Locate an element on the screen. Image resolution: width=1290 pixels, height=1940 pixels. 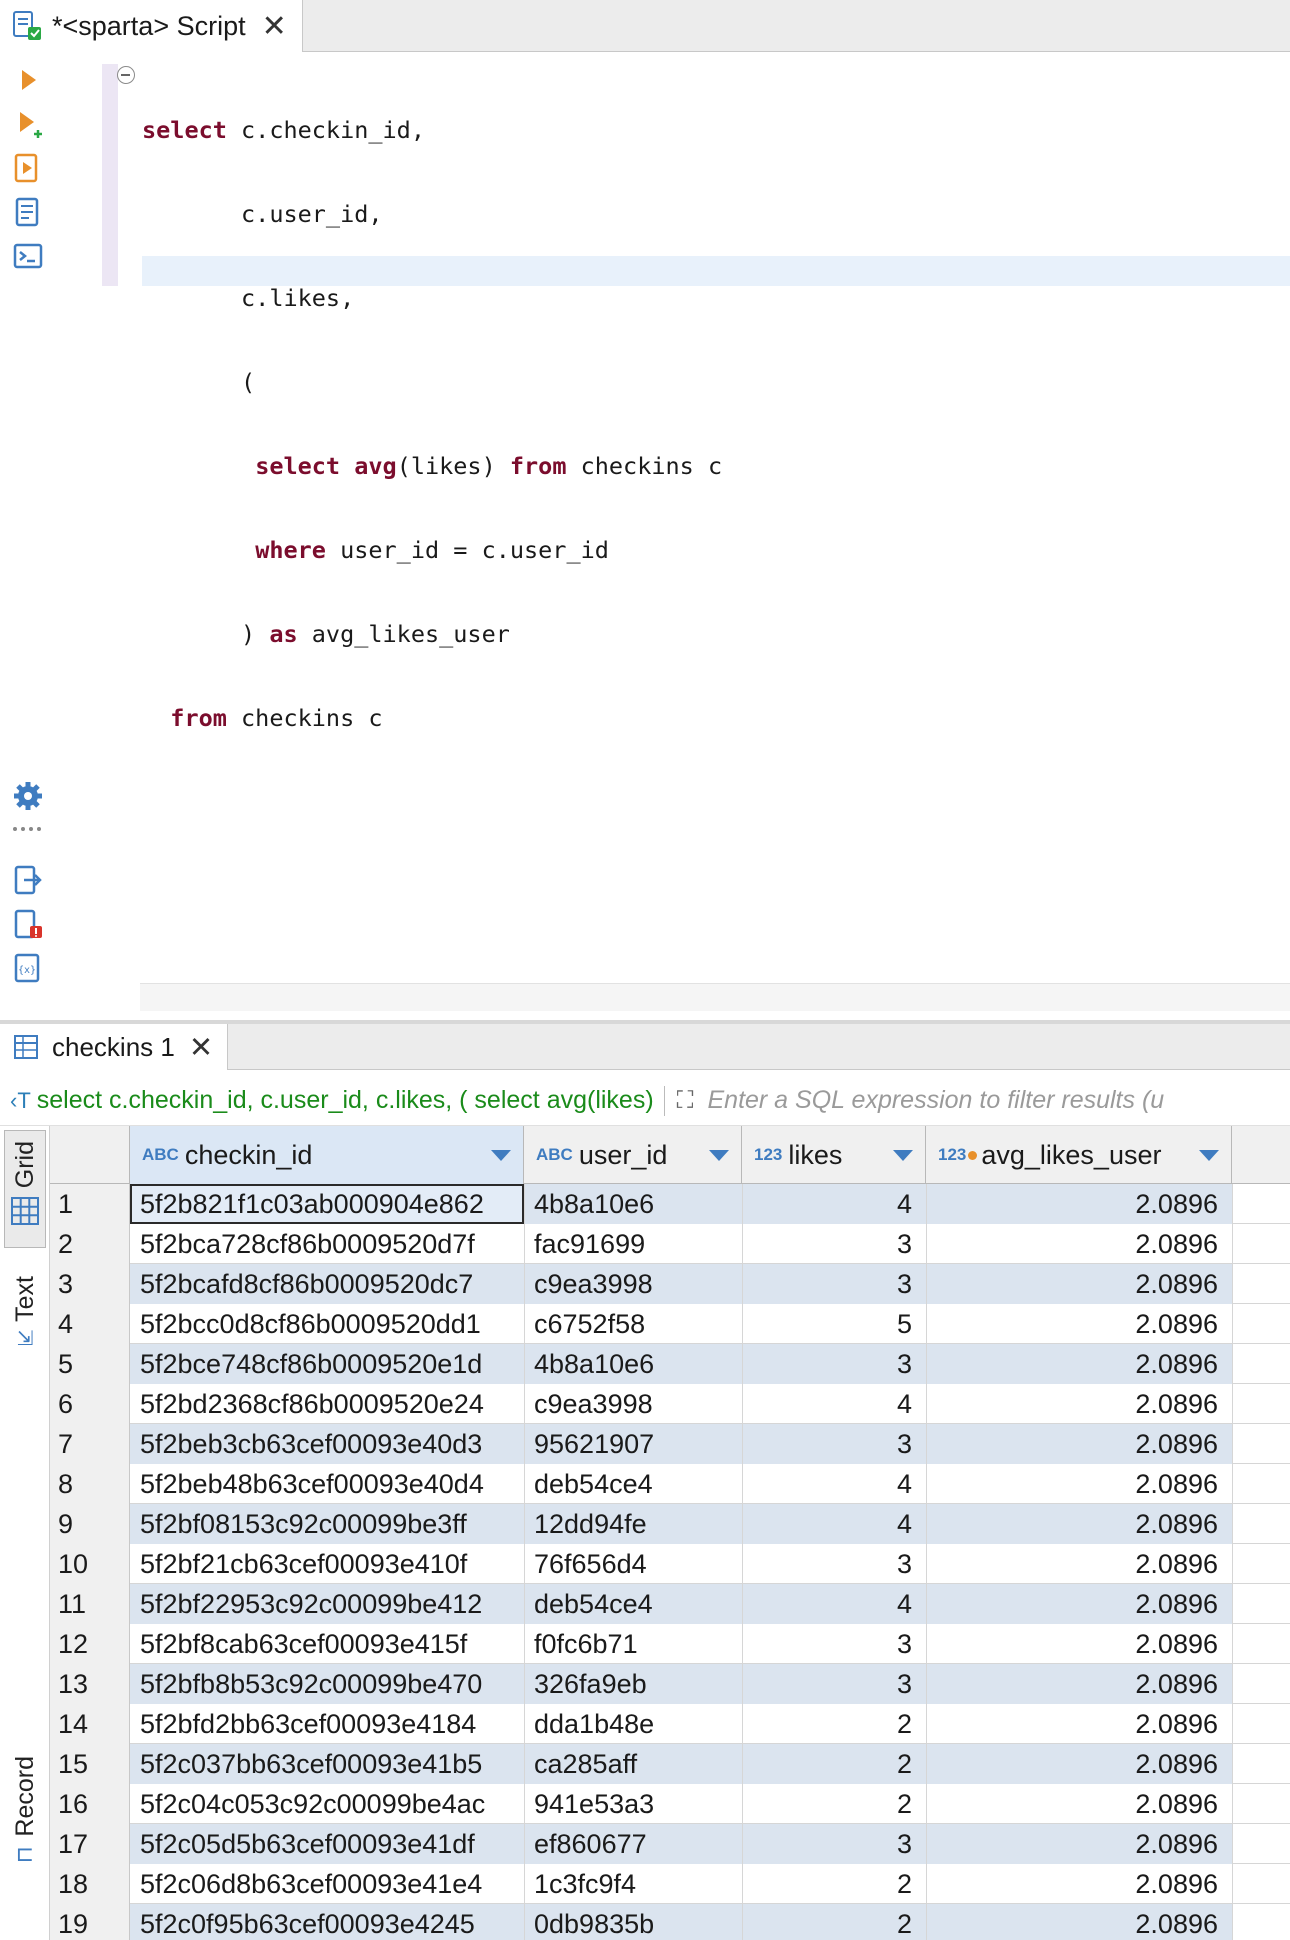
table-row: 5 5f2bce748cf86b0009520e1d 4b8a10e6 3 2.0896 is located at coordinates (670, 1364).